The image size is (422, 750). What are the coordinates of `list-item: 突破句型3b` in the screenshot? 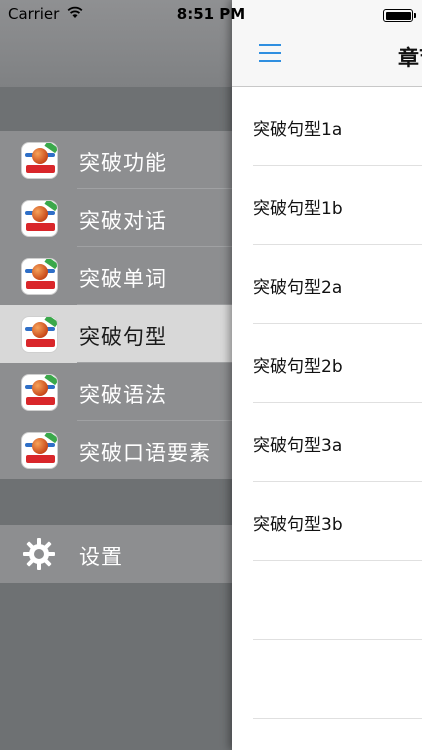 It's located at (327, 521).